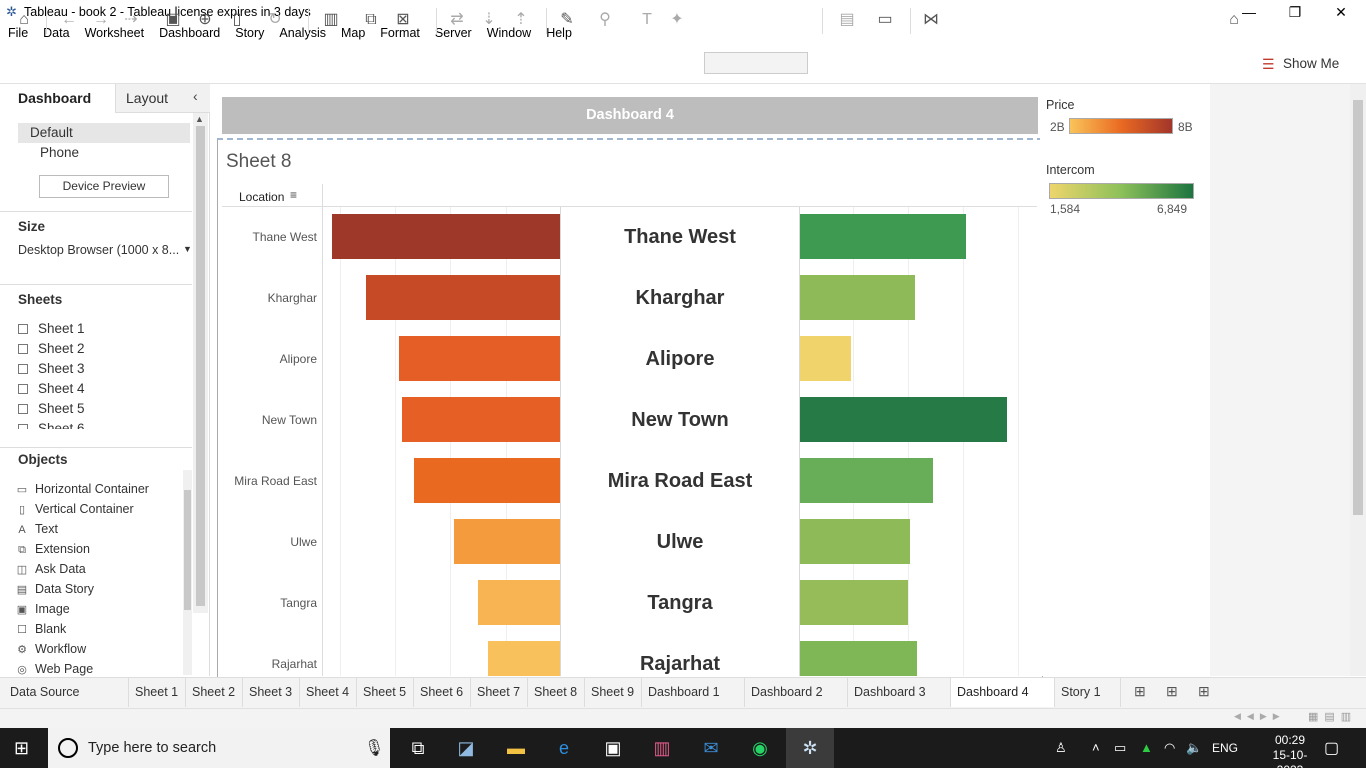 The height and width of the screenshot is (778, 1366). What do you see at coordinates (680, 664) in the screenshot?
I see `location-text-label: Rajarhat` at bounding box center [680, 664].